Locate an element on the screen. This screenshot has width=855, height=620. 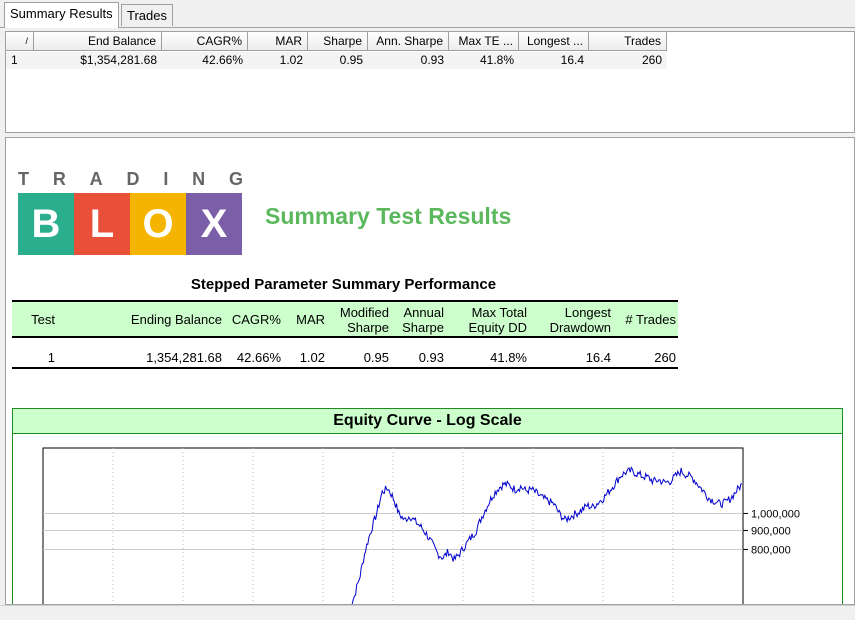
cell-max-total-equity-dd: 41.8% is located at coordinates (508, 357).